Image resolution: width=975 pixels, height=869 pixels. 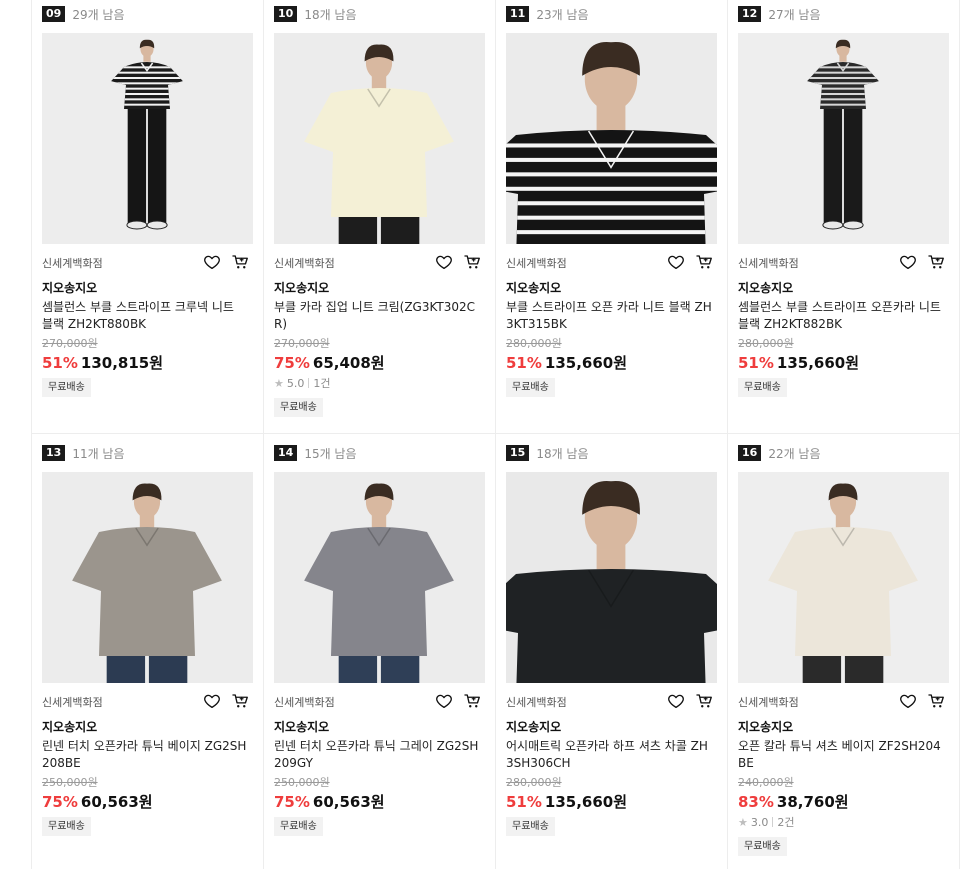 What do you see at coordinates (750, 14) in the screenshot?
I see `rank-badge: 12` at bounding box center [750, 14].